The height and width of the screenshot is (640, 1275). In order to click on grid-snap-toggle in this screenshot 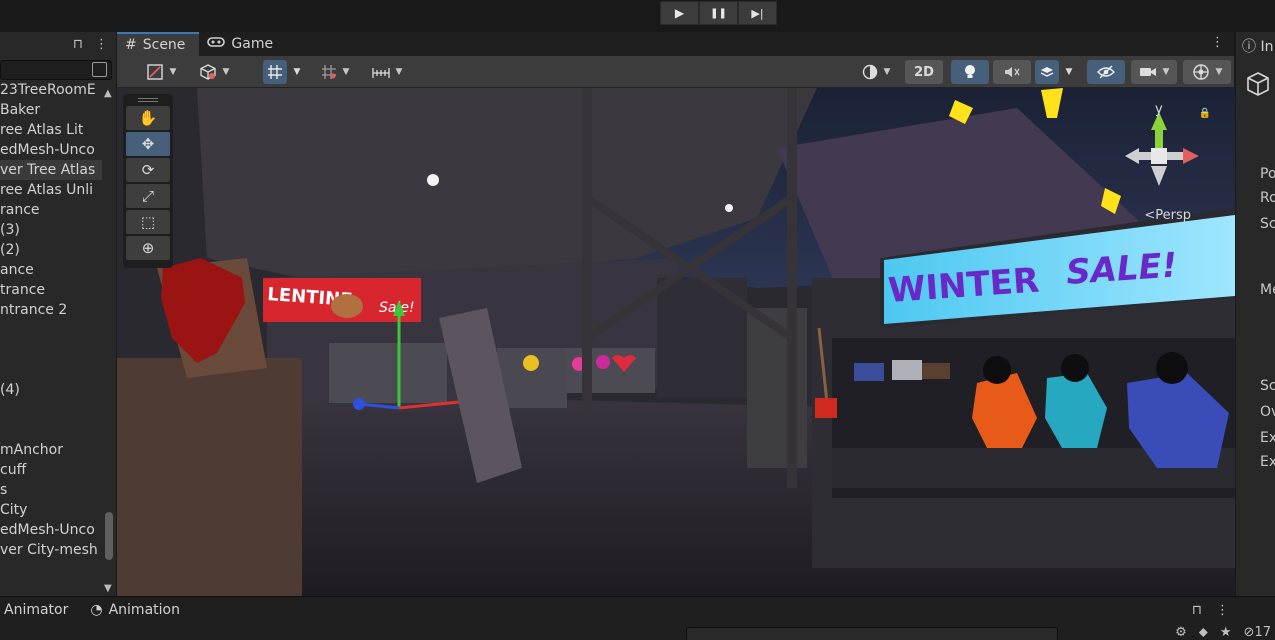, I will do `click(275, 72)`.